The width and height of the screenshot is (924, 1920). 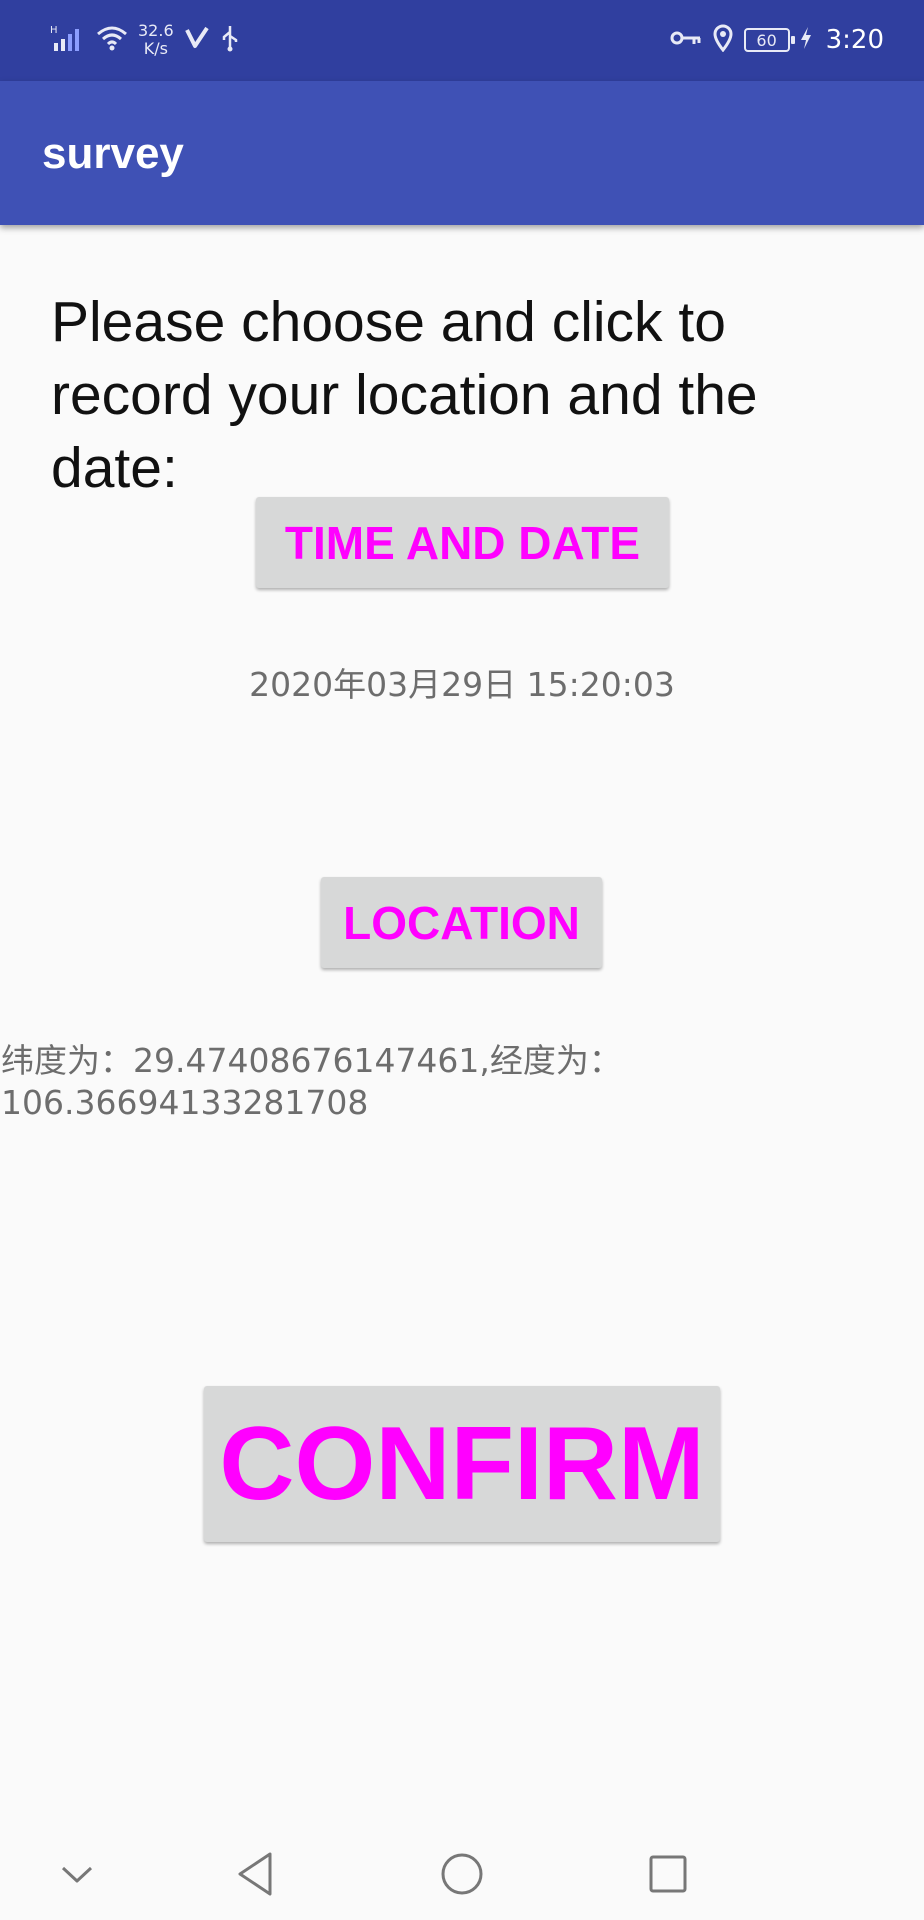 What do you see at coordinates (77, 1874) in the screenshot?
I see `chevron-down-icon` at bounding box center [77, 1874].